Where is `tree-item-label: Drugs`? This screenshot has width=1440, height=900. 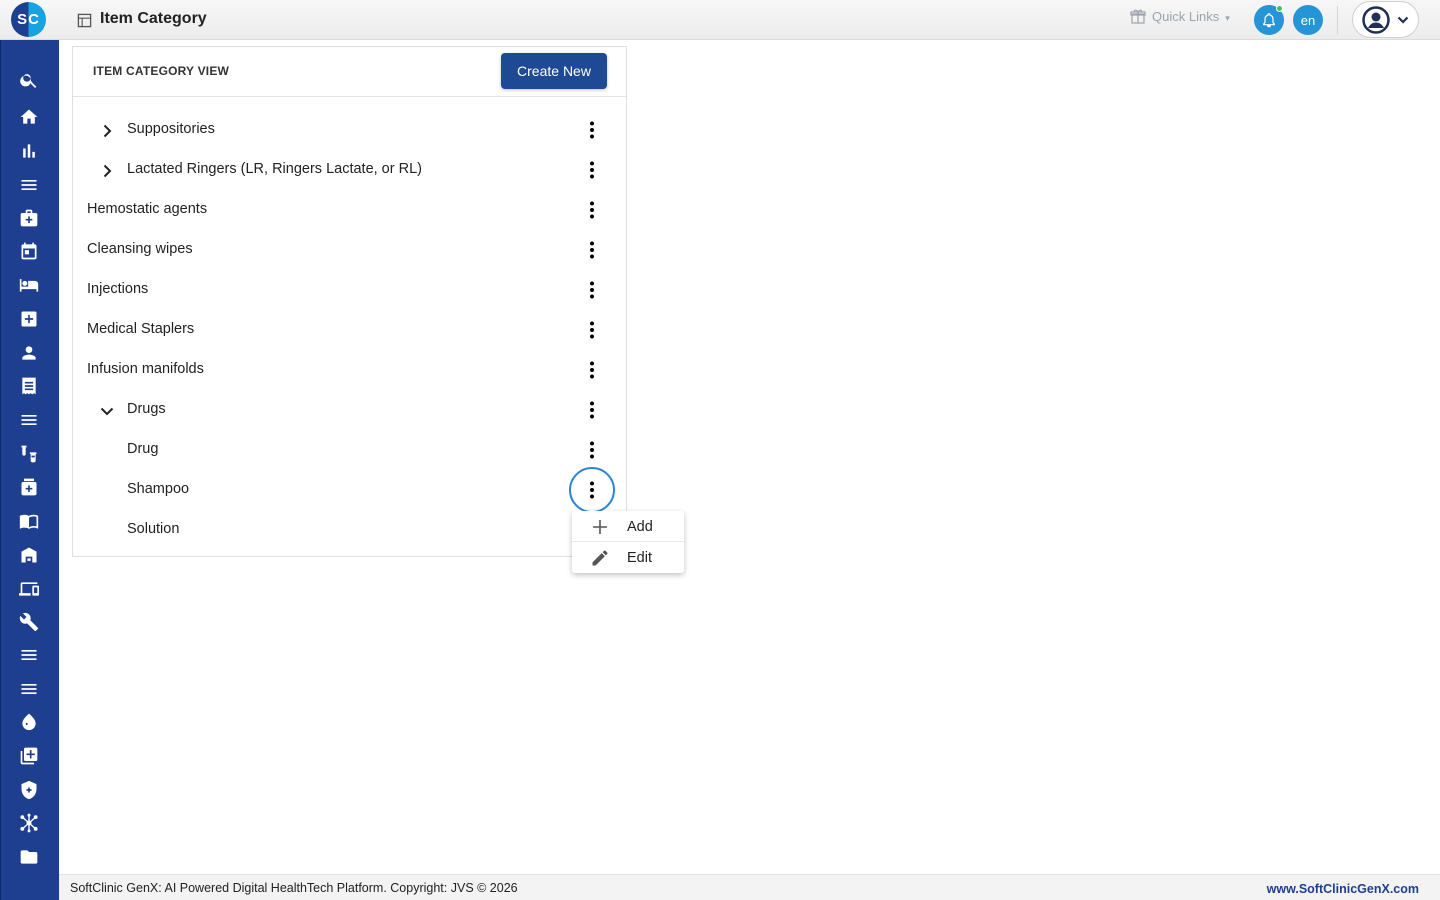
tree-item-label: Drugs is located at coordinates (146, 409).